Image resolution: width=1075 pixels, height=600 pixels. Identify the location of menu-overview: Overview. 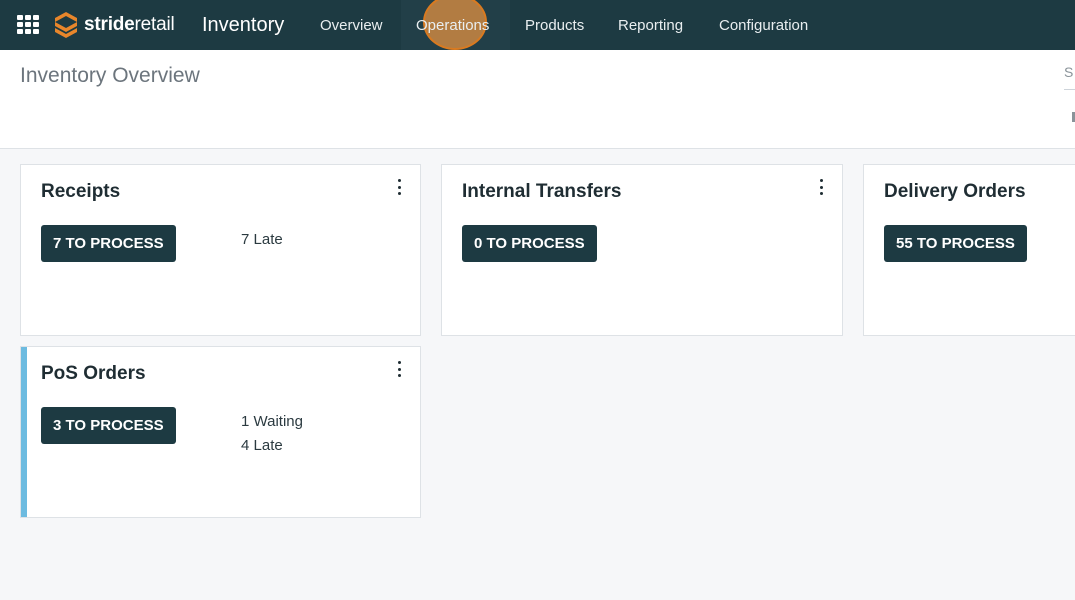
(351, 25).